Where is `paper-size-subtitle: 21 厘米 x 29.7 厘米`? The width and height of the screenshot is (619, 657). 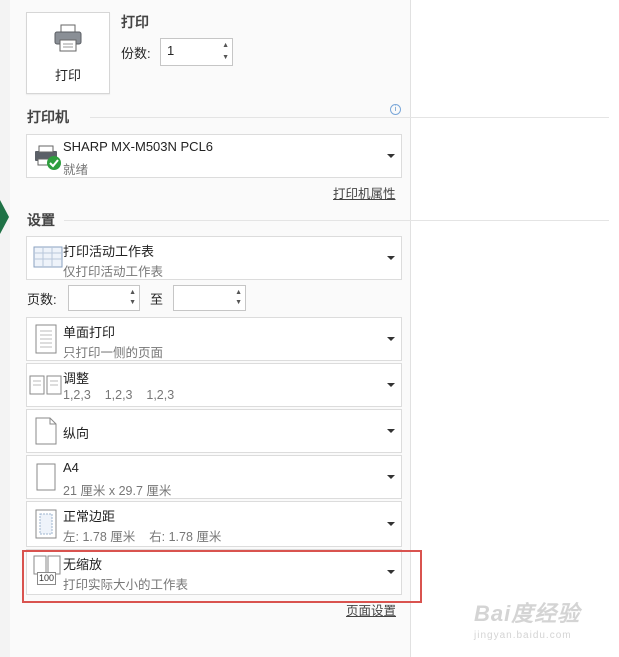 paper-size-subtitle: 21 厘米 x 29.7 厘米 is located at coordinates (117, 491).